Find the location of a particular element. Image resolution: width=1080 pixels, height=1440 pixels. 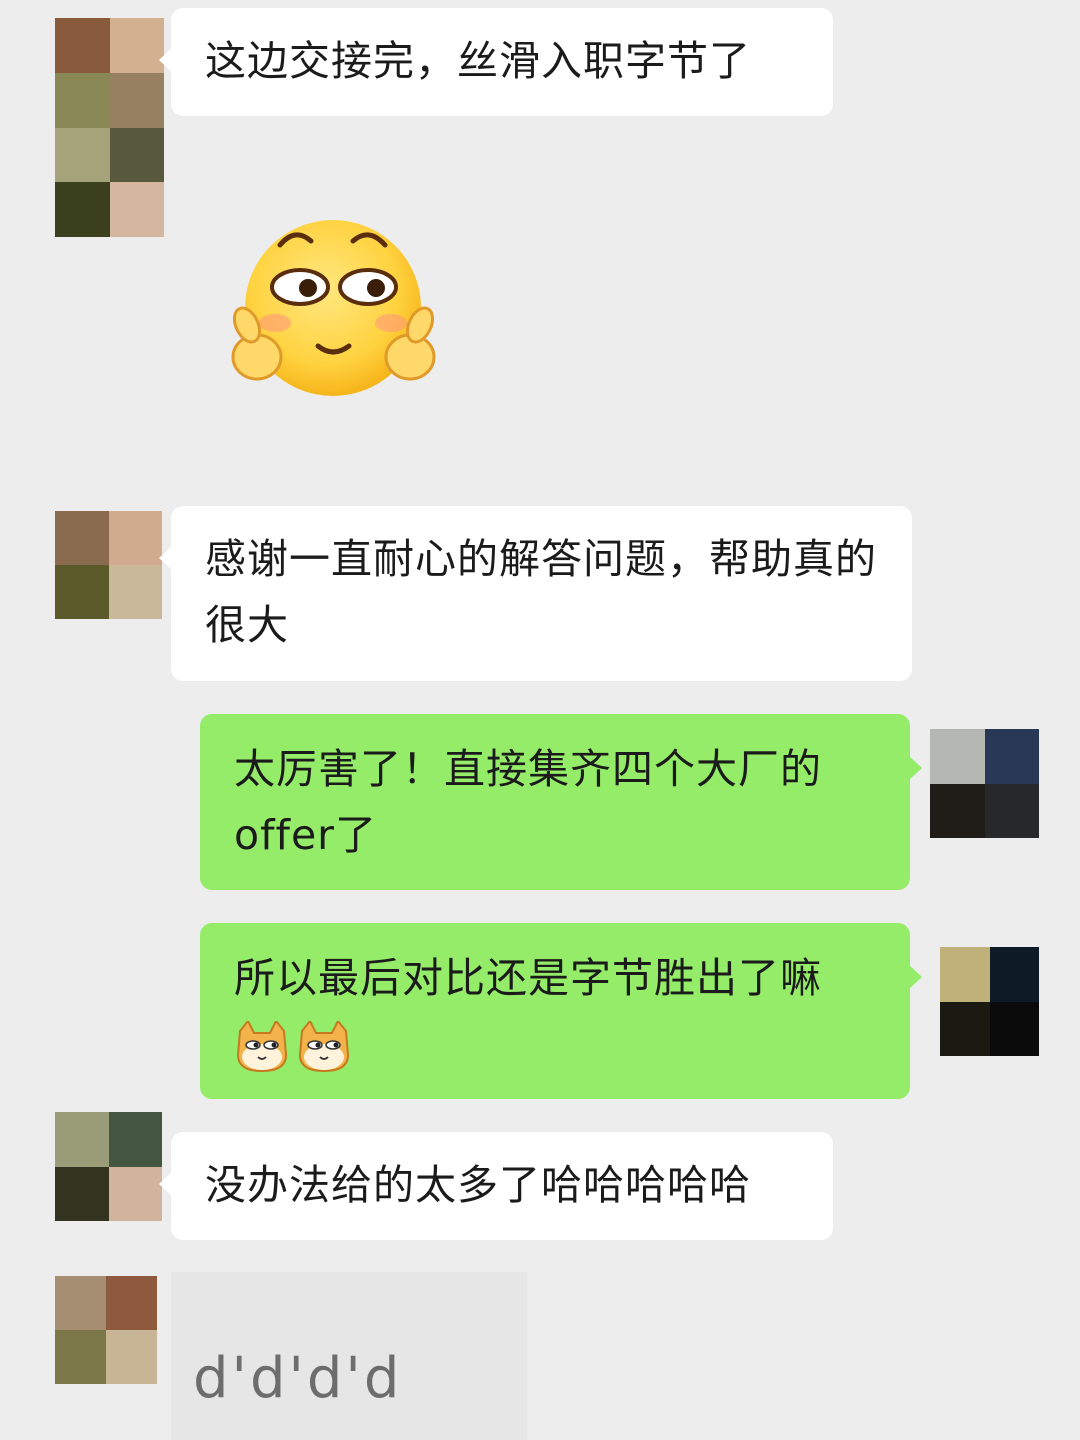

message-bubble: 这边交接完，丝滑入职字节了 is located at coordinates (496, 62).